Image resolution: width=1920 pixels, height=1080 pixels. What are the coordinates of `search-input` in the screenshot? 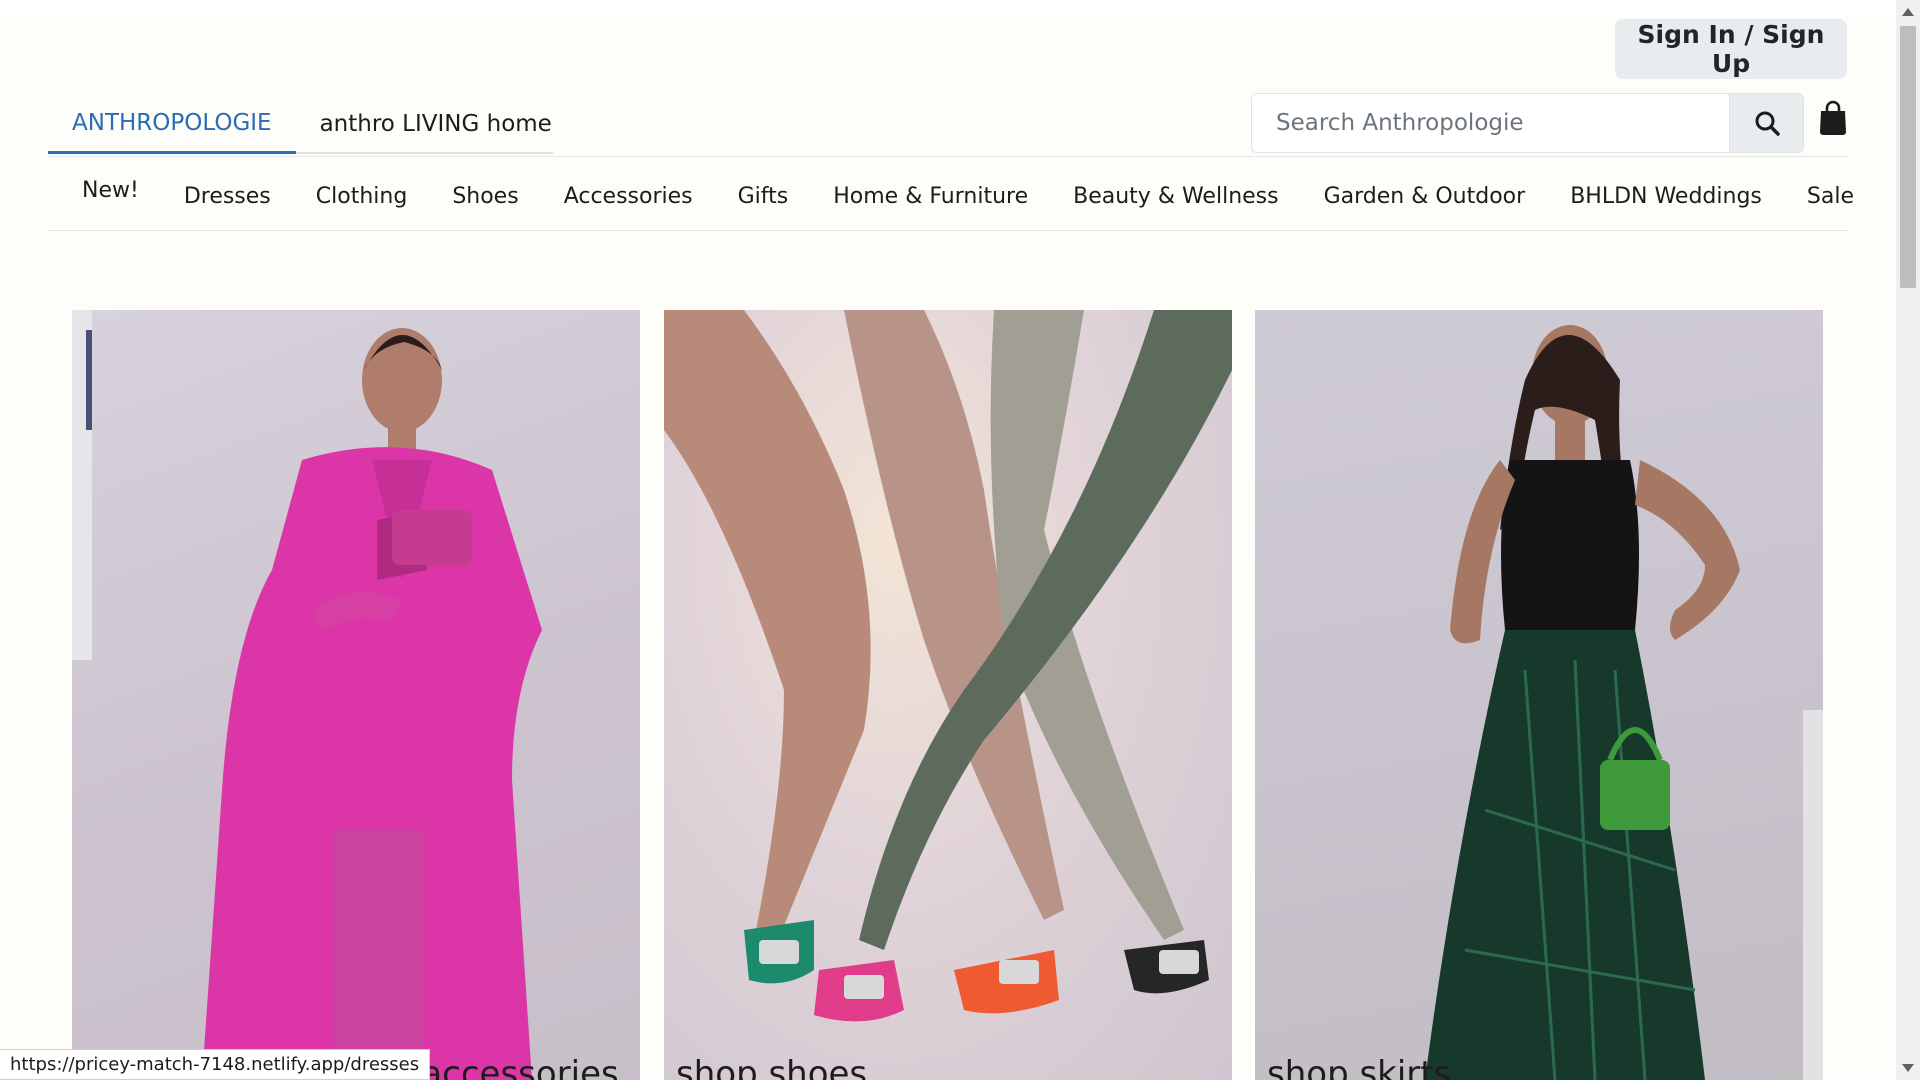 It's located at (1490, 123).